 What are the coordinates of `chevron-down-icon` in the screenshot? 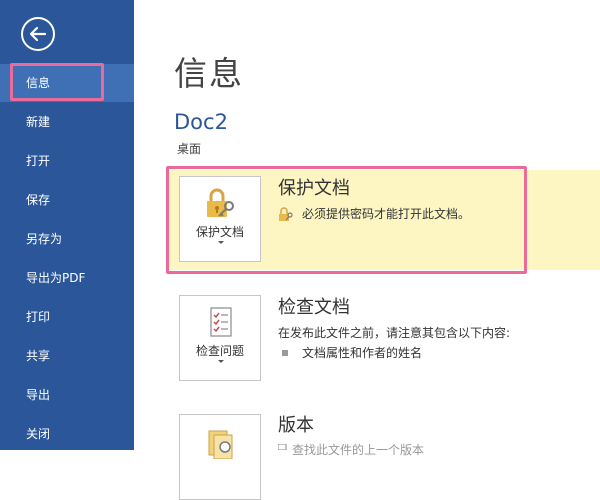 It's located at (221, 361).